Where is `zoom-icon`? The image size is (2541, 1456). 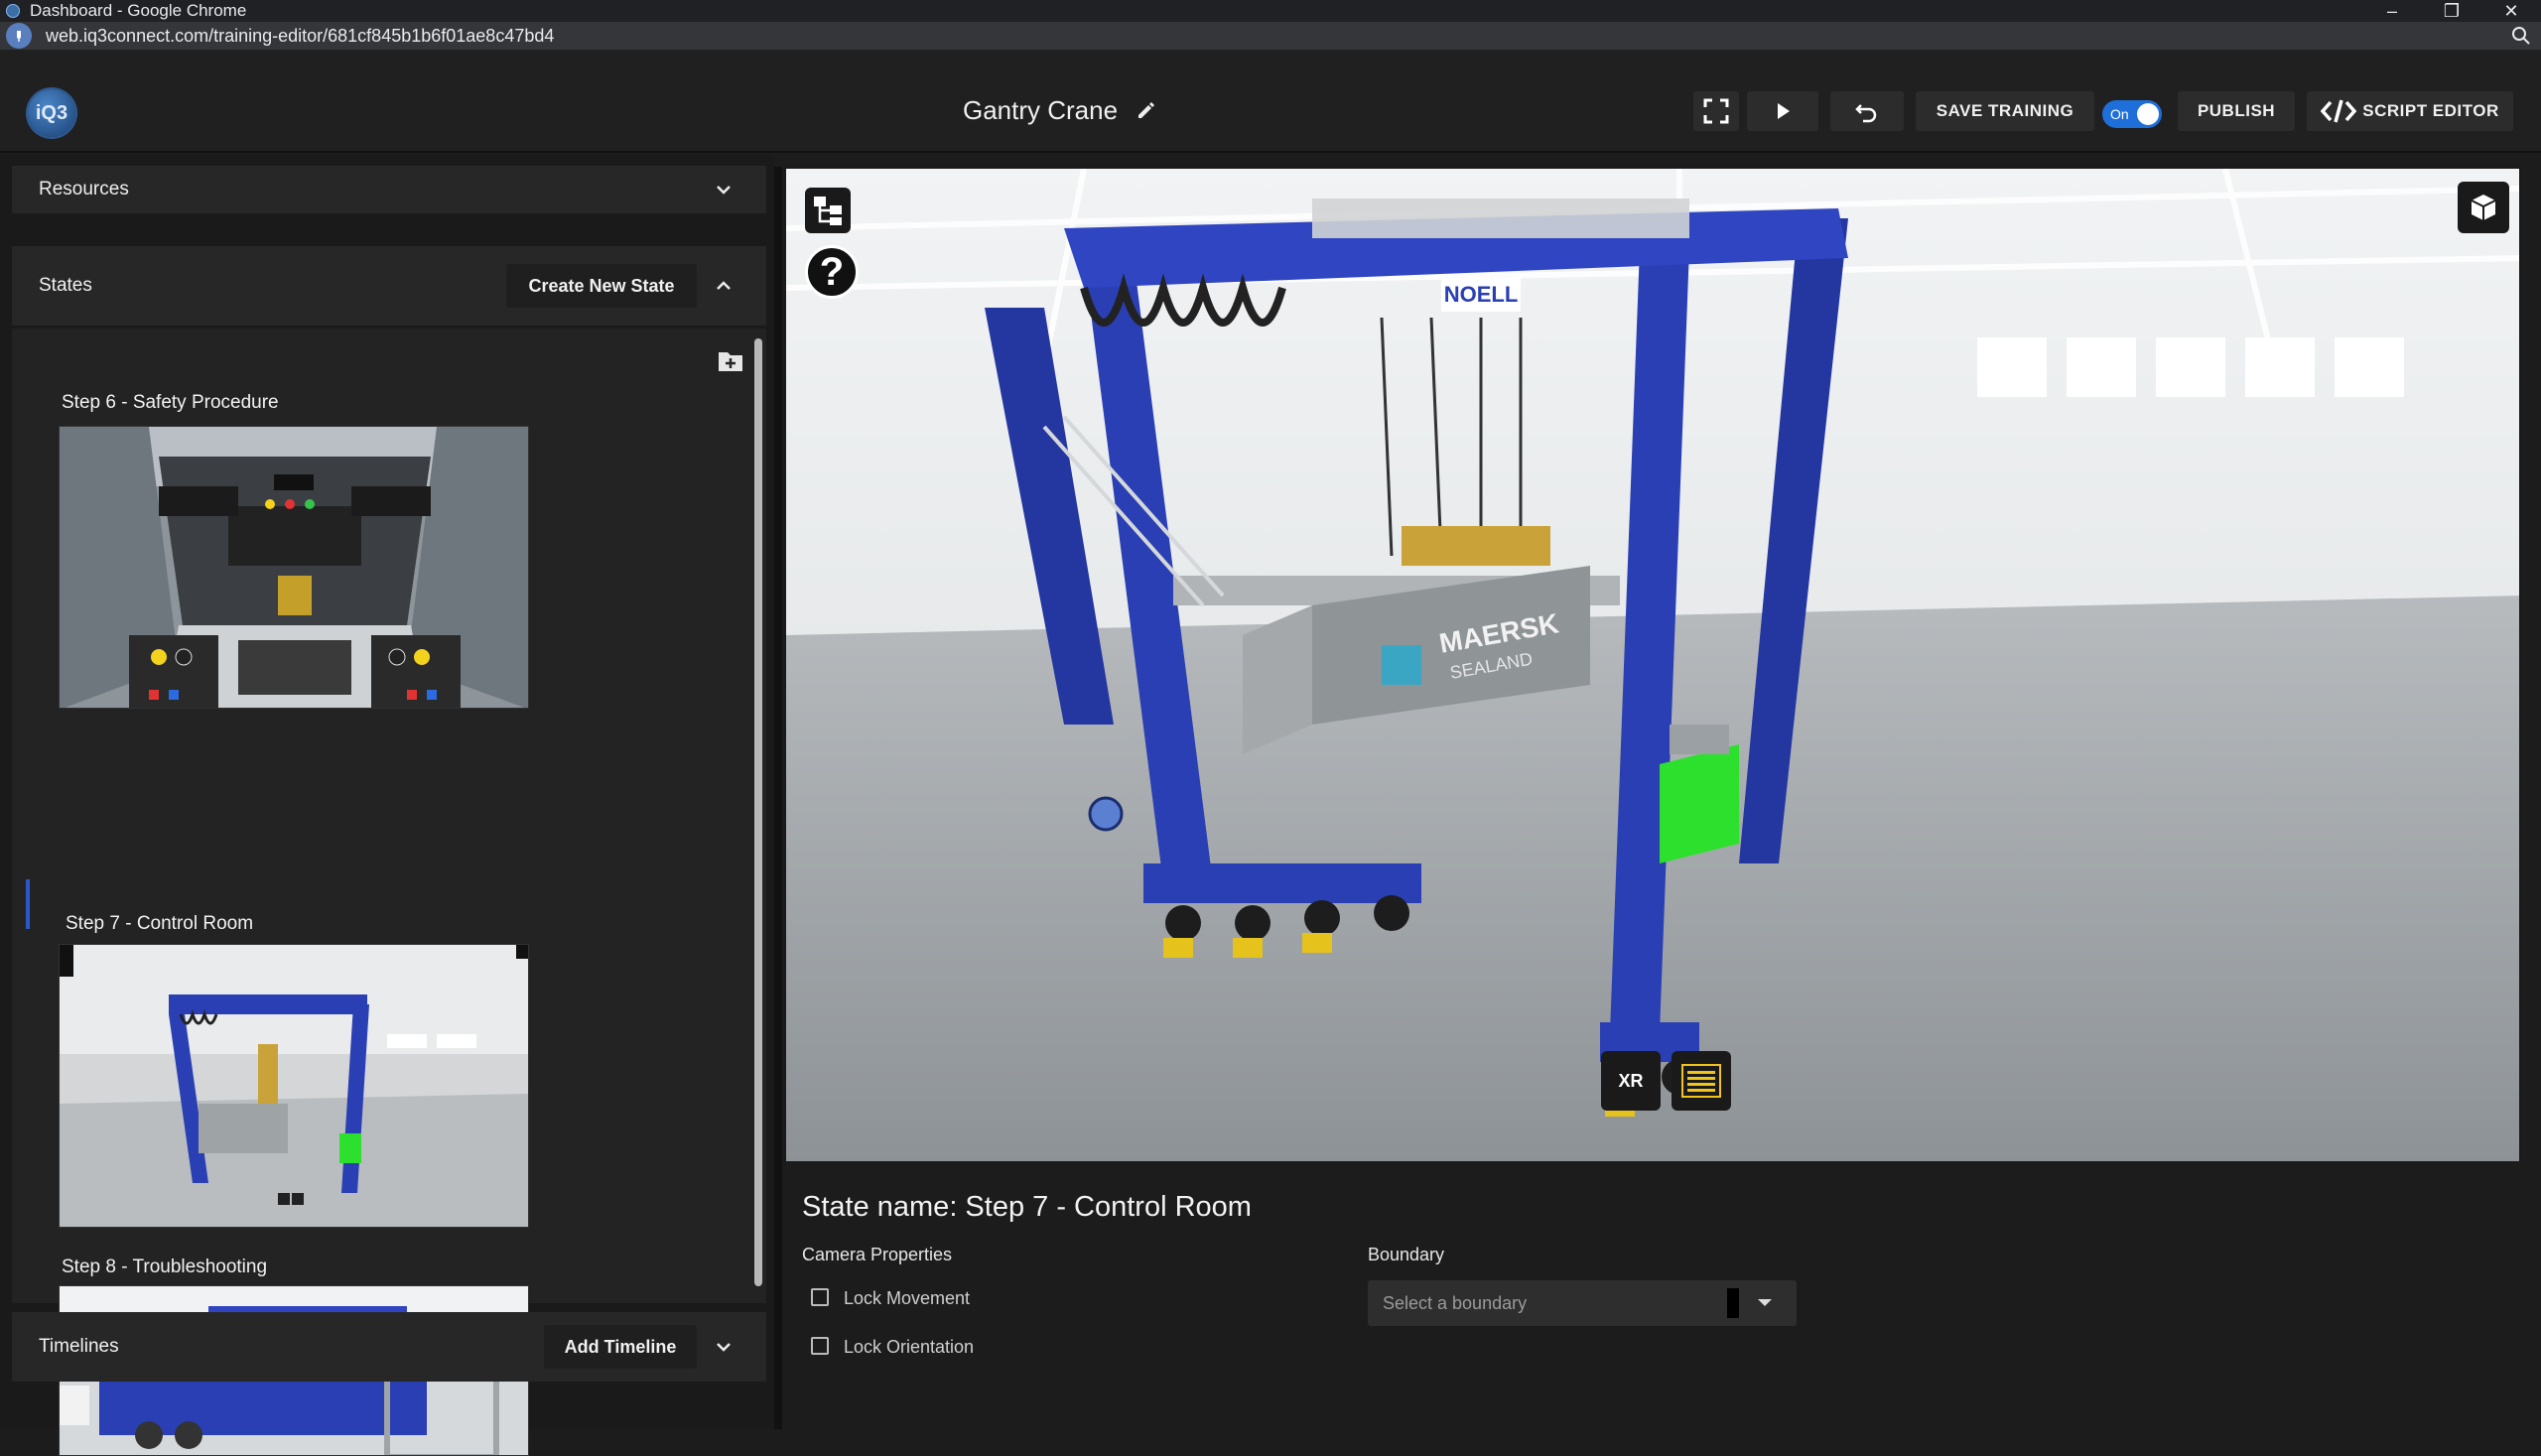 zoom-icon is located at coordinates (2521, 36).